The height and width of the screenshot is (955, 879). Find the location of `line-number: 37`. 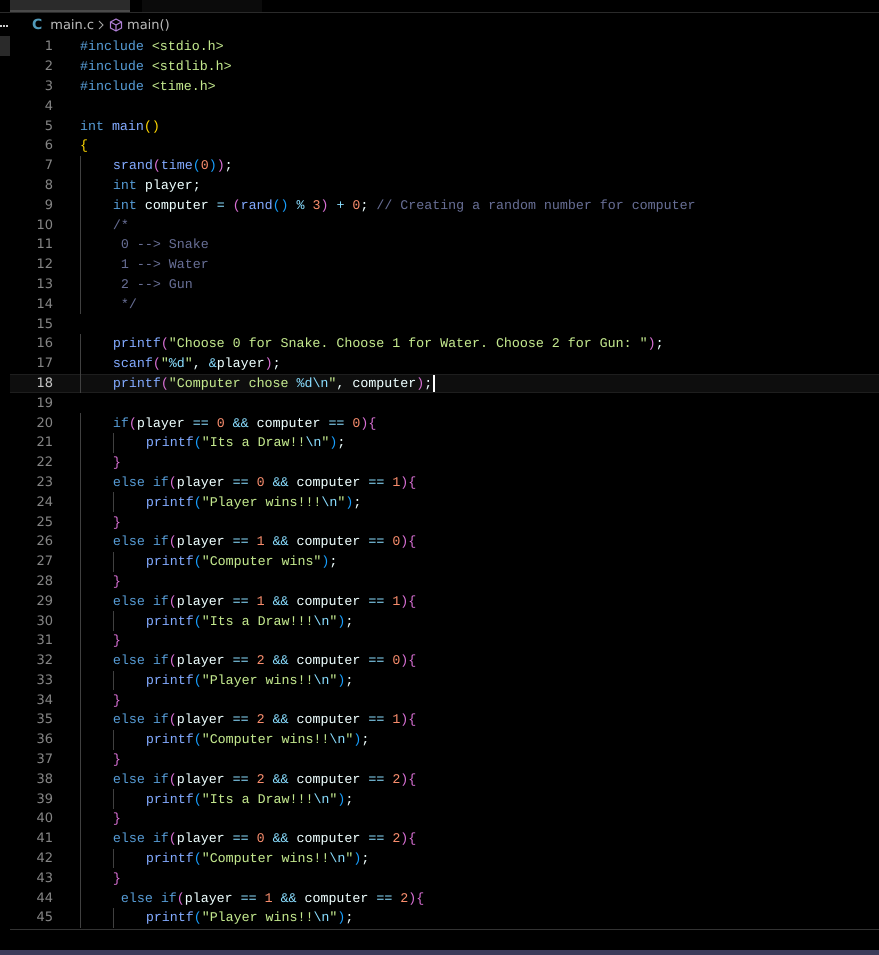

line-number: 37 is located at coordinates (44, 760).